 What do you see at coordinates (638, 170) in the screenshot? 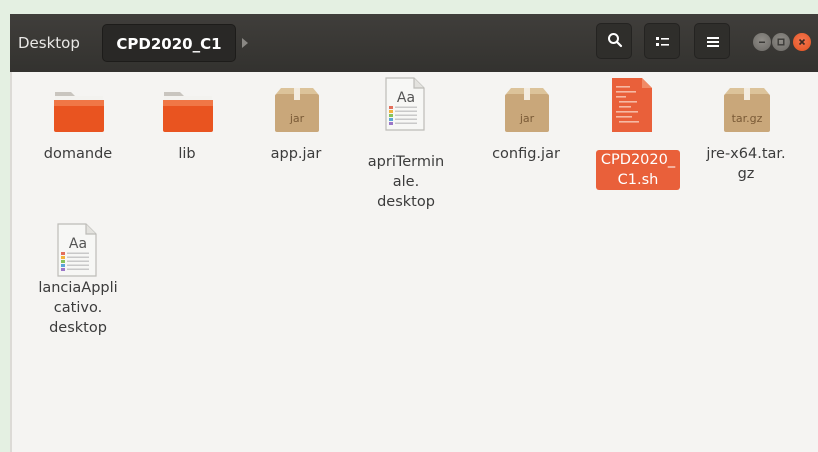
I see `file-name: CPD2020_ C1.sh` at bounding box center [638, 170].